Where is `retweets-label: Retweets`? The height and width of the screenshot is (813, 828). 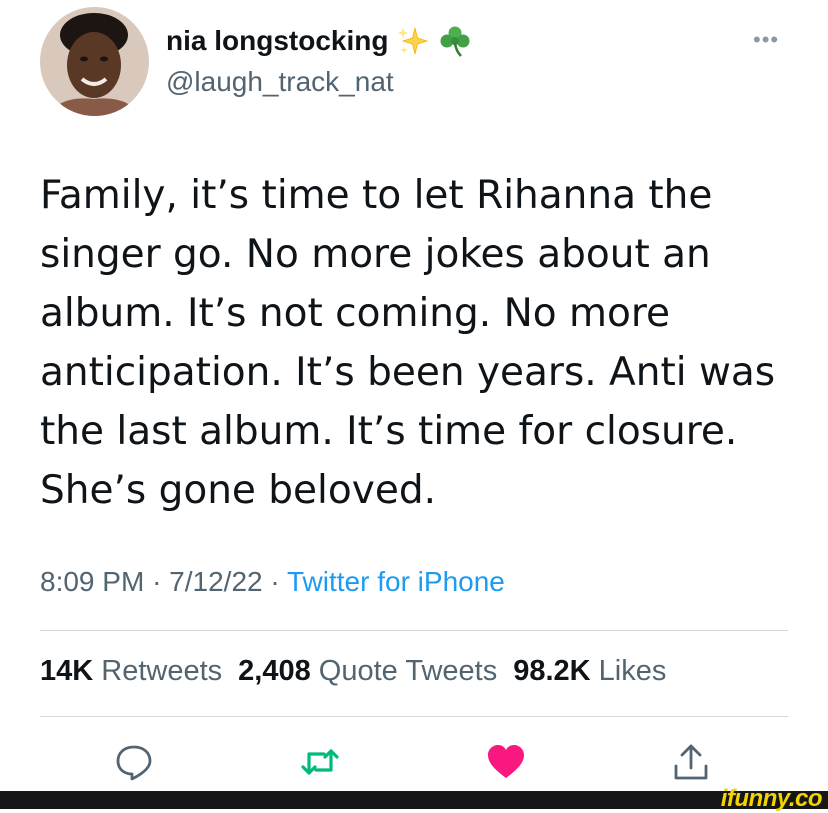
retweets-label: Retweets is located at coordinates (162, 671).